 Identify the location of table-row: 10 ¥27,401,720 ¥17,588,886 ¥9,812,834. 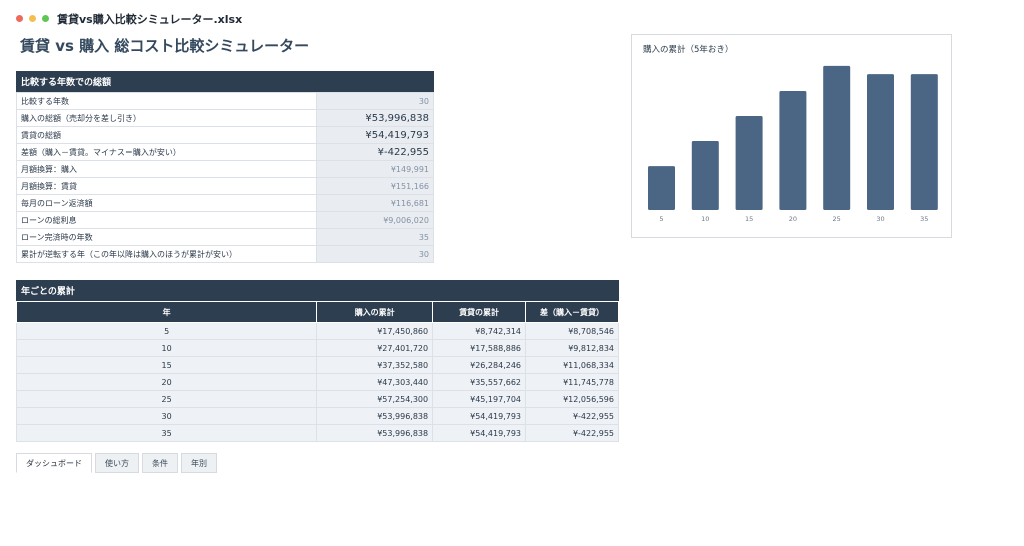
(317, 348).